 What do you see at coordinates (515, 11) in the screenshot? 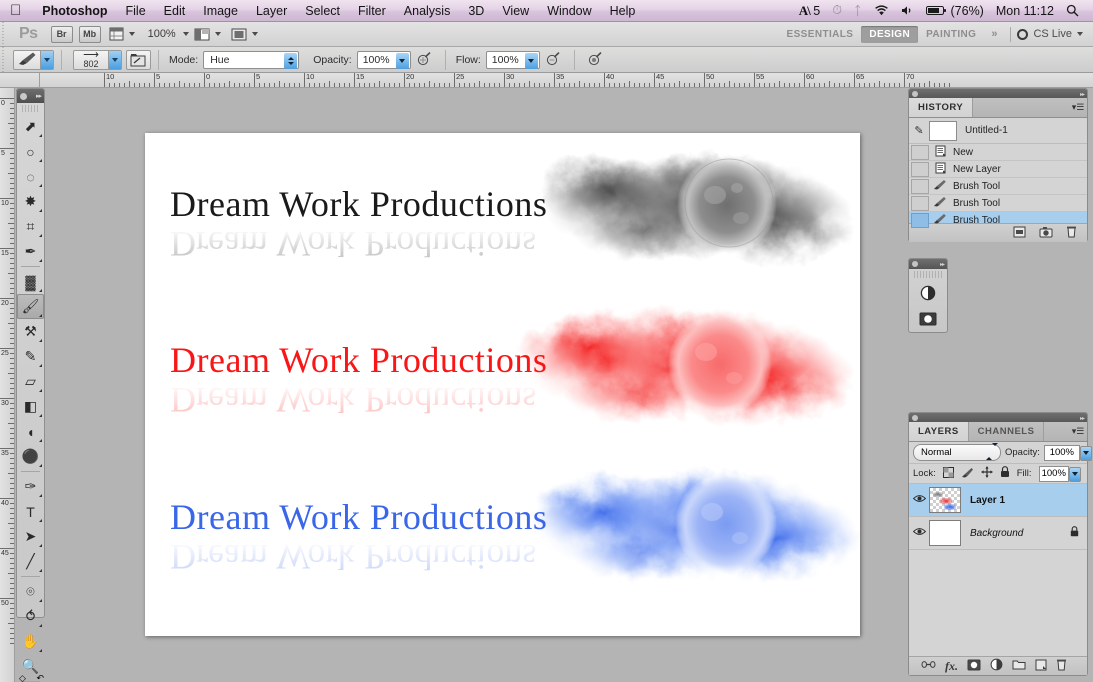
I see `menu-item-view: View` at bounding box center [515, 11].